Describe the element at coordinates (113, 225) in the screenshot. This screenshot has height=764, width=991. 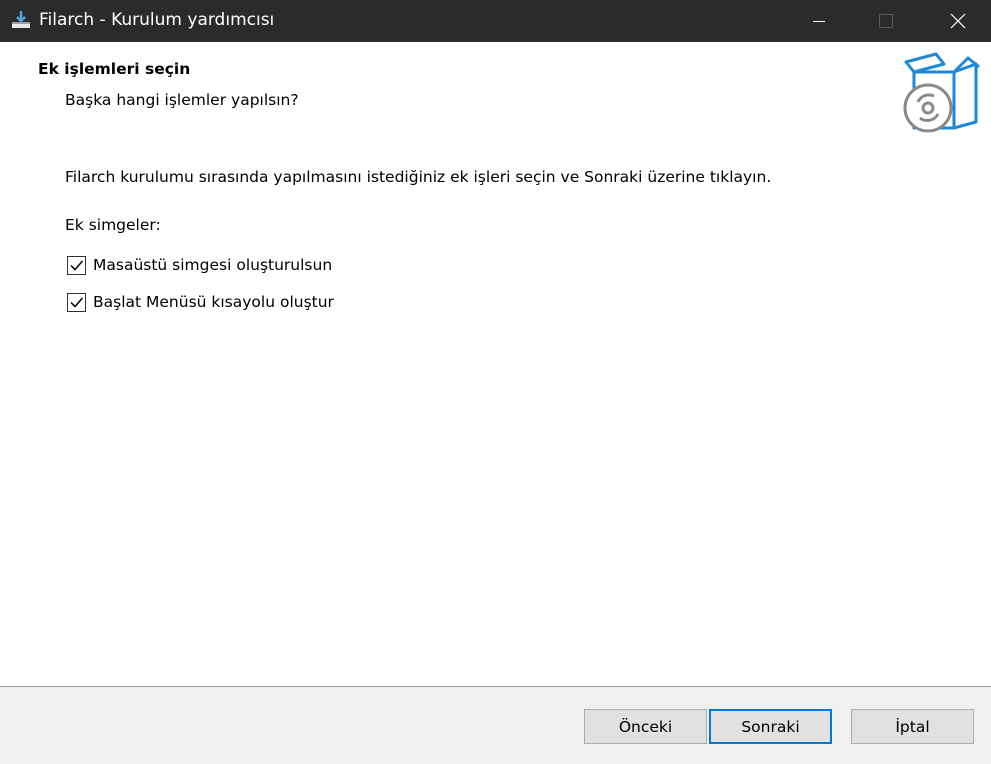
I see `additional-icons-label: Ek simgeler:` at that location.